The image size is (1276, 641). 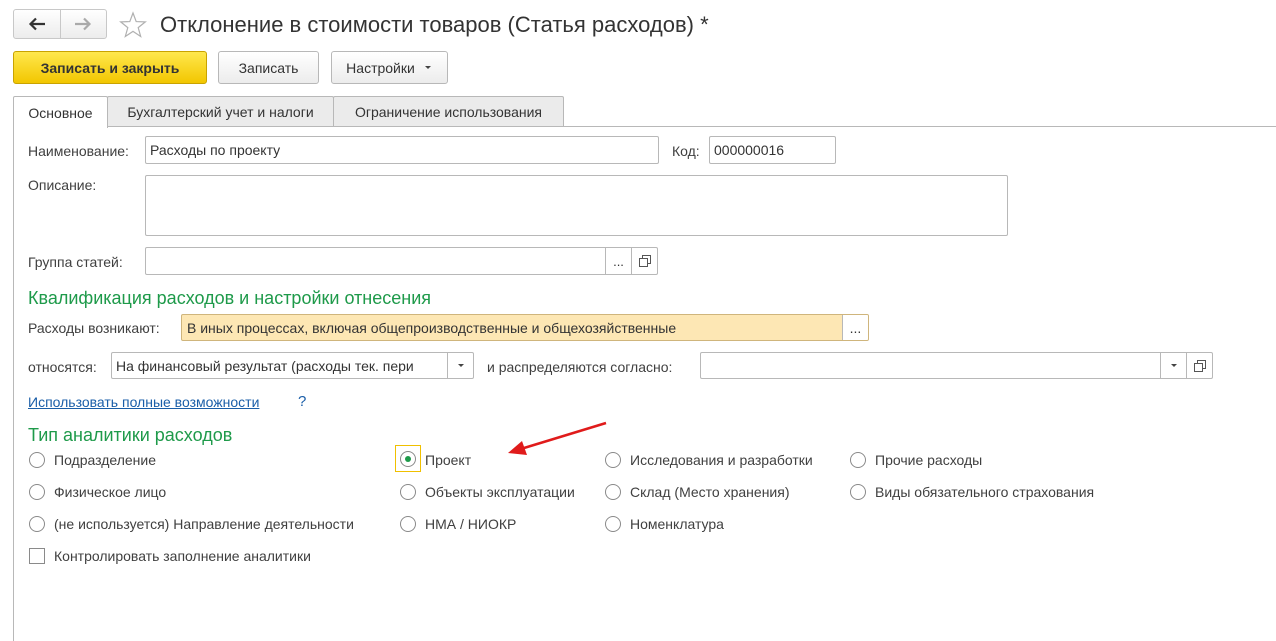 What do you see at coordinates (402, 150) in the screenshot?
I see `name-input: Расходы по проекту` at bounding box center [402, 150].